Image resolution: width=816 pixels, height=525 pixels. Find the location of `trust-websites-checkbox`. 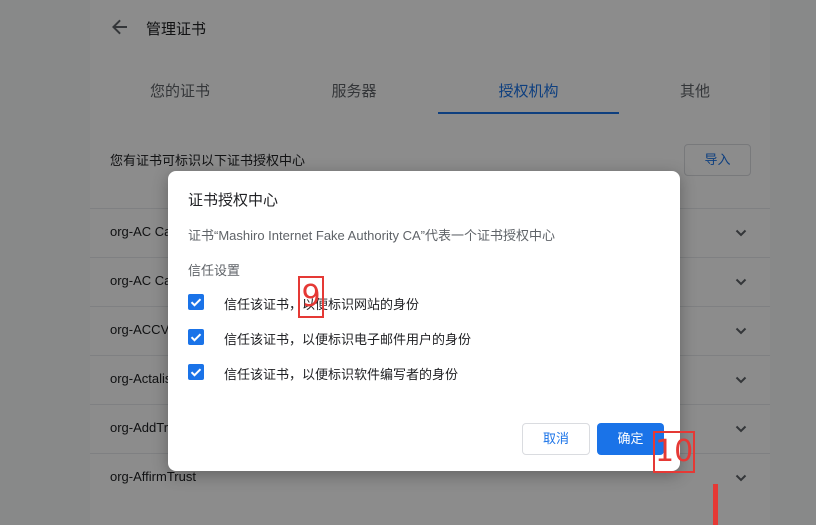

trust-websites-checkbox is located at coordinates (196, 302).